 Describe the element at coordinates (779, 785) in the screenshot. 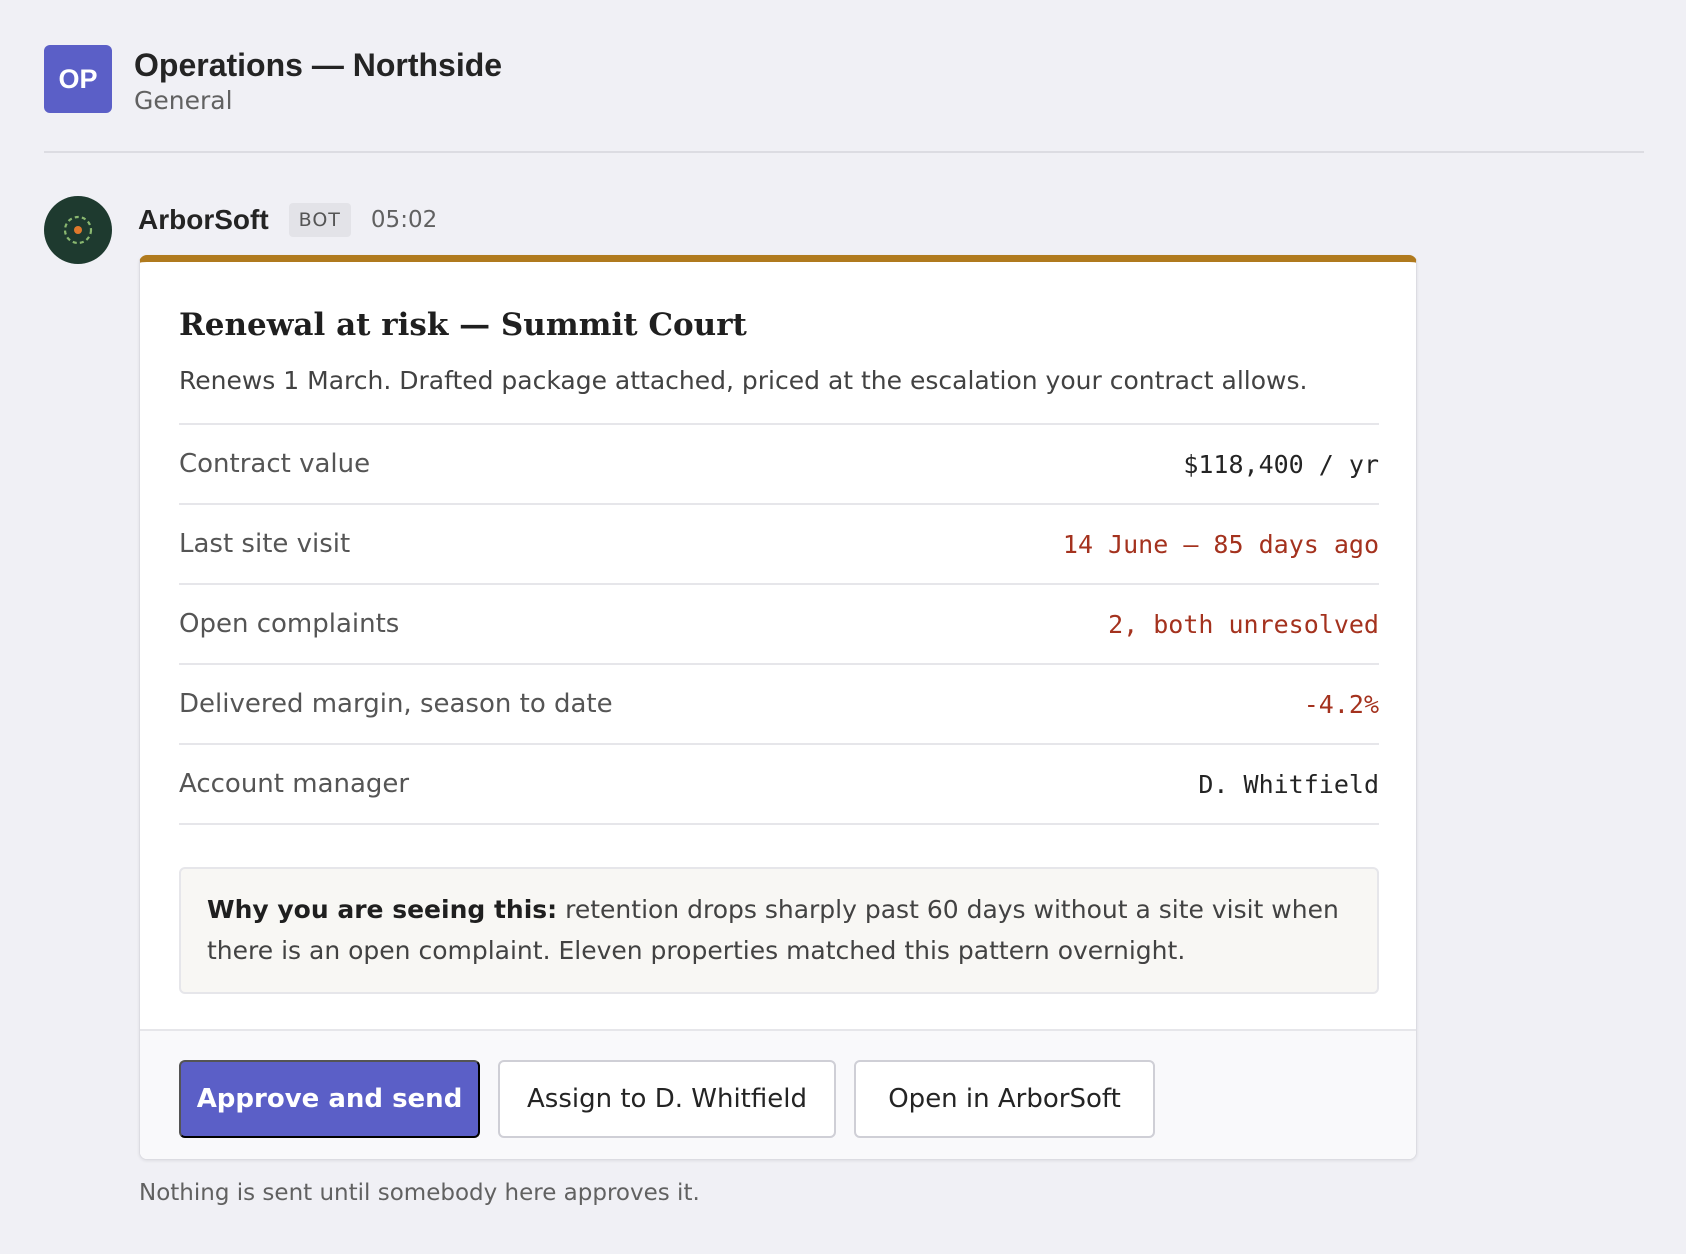

I see `fact-row-account-manager: Account manager D. Whitfield` at that location.